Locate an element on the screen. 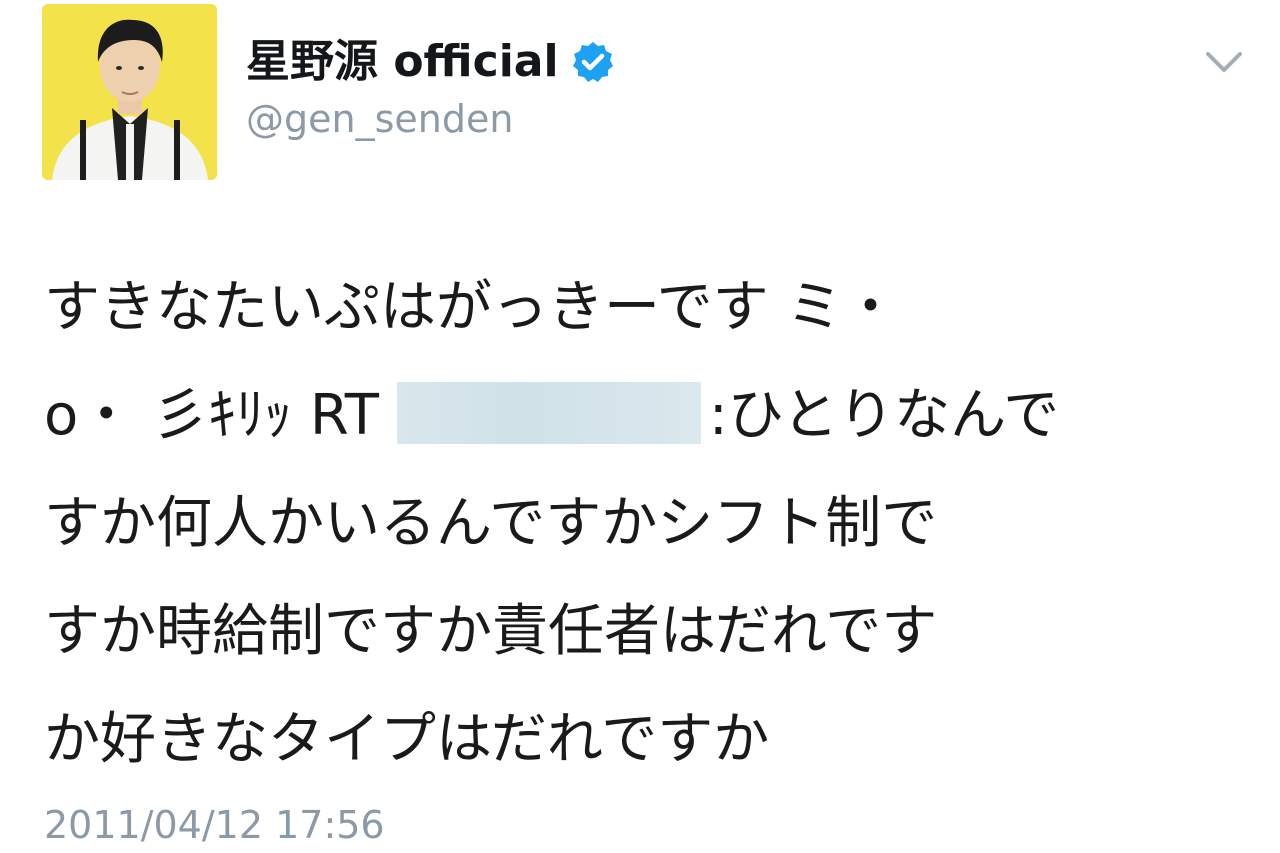 Image resolution: width=1280 pixels, height=853 pixels. tweet-line-part: :ひとりなんで is located at coordinates (884, 415).